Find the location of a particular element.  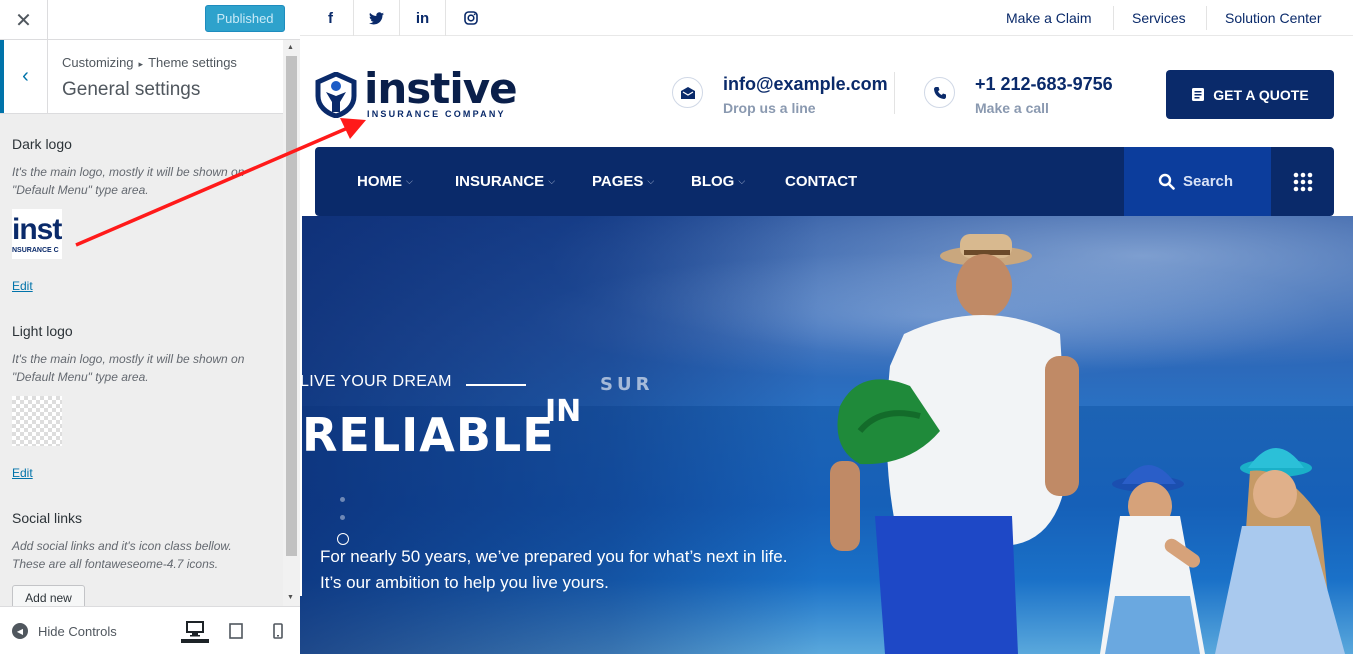

document-icon is located at coordinates (1198, 94).